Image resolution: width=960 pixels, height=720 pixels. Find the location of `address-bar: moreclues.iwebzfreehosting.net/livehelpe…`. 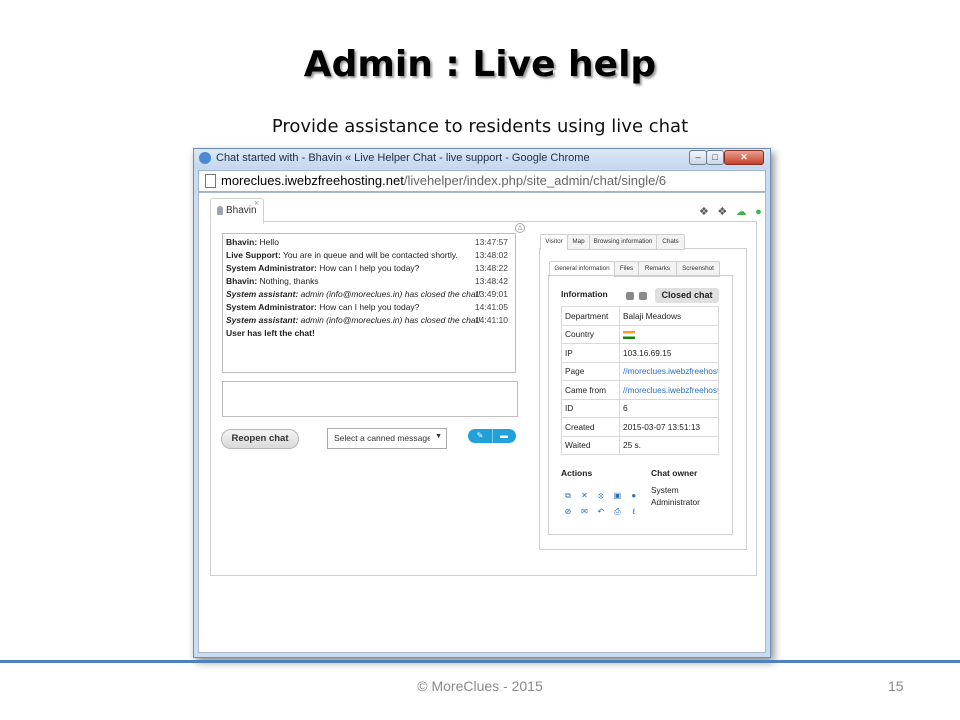

address-bar: moreclues.iwebzfreehosting.net/livehelpe… is located at coordinates (482, 181).